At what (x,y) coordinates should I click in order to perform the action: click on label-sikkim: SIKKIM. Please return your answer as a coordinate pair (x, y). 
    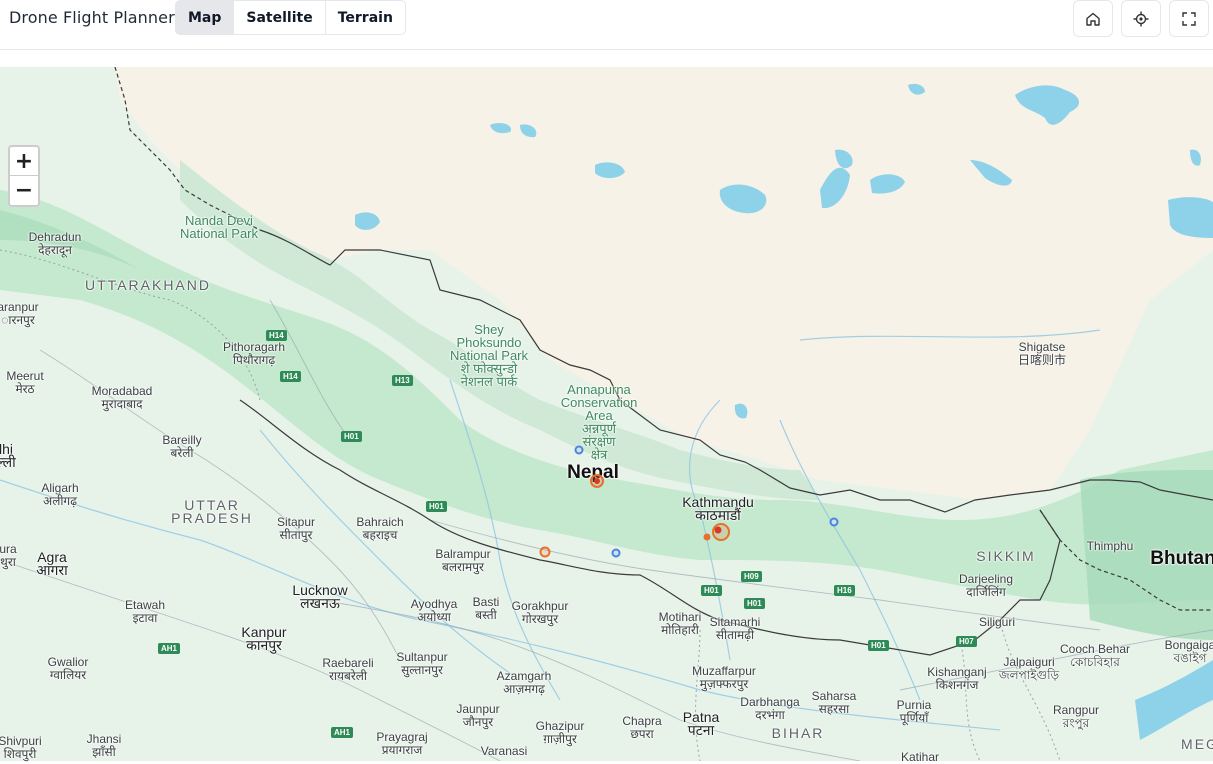
    Looking at the image, I should click on (1006, 556).